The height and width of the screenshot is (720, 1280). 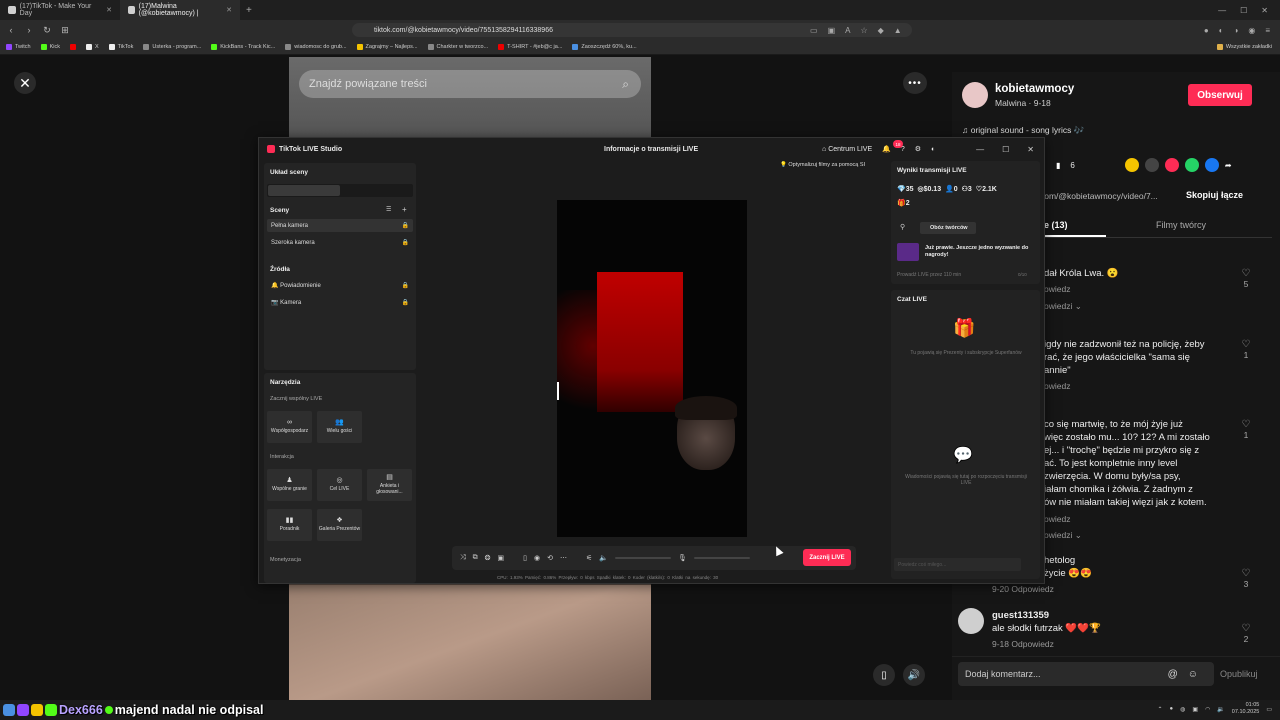 I want to click on clock: 01:05 07.10.2025, so click(x=1246, y=709).